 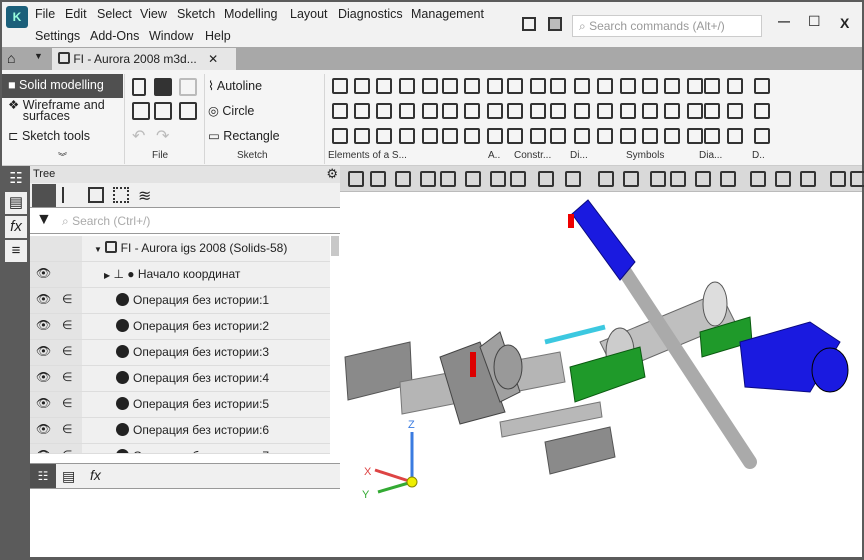 What do you see at coordinates (49, 135) in the screenshot?
I see `mode-sketch-tools: ⊏ Sketch tools` at bounding box center [49, 135].